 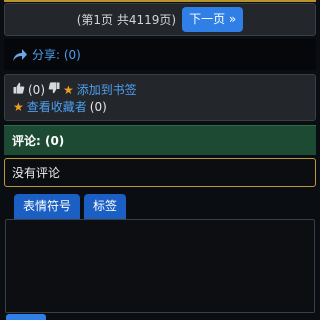 What do you see at coordinates (160, 140) in the screenshot?
I see `comments-header: 评论: (0)` at bounding box center [160, 140].